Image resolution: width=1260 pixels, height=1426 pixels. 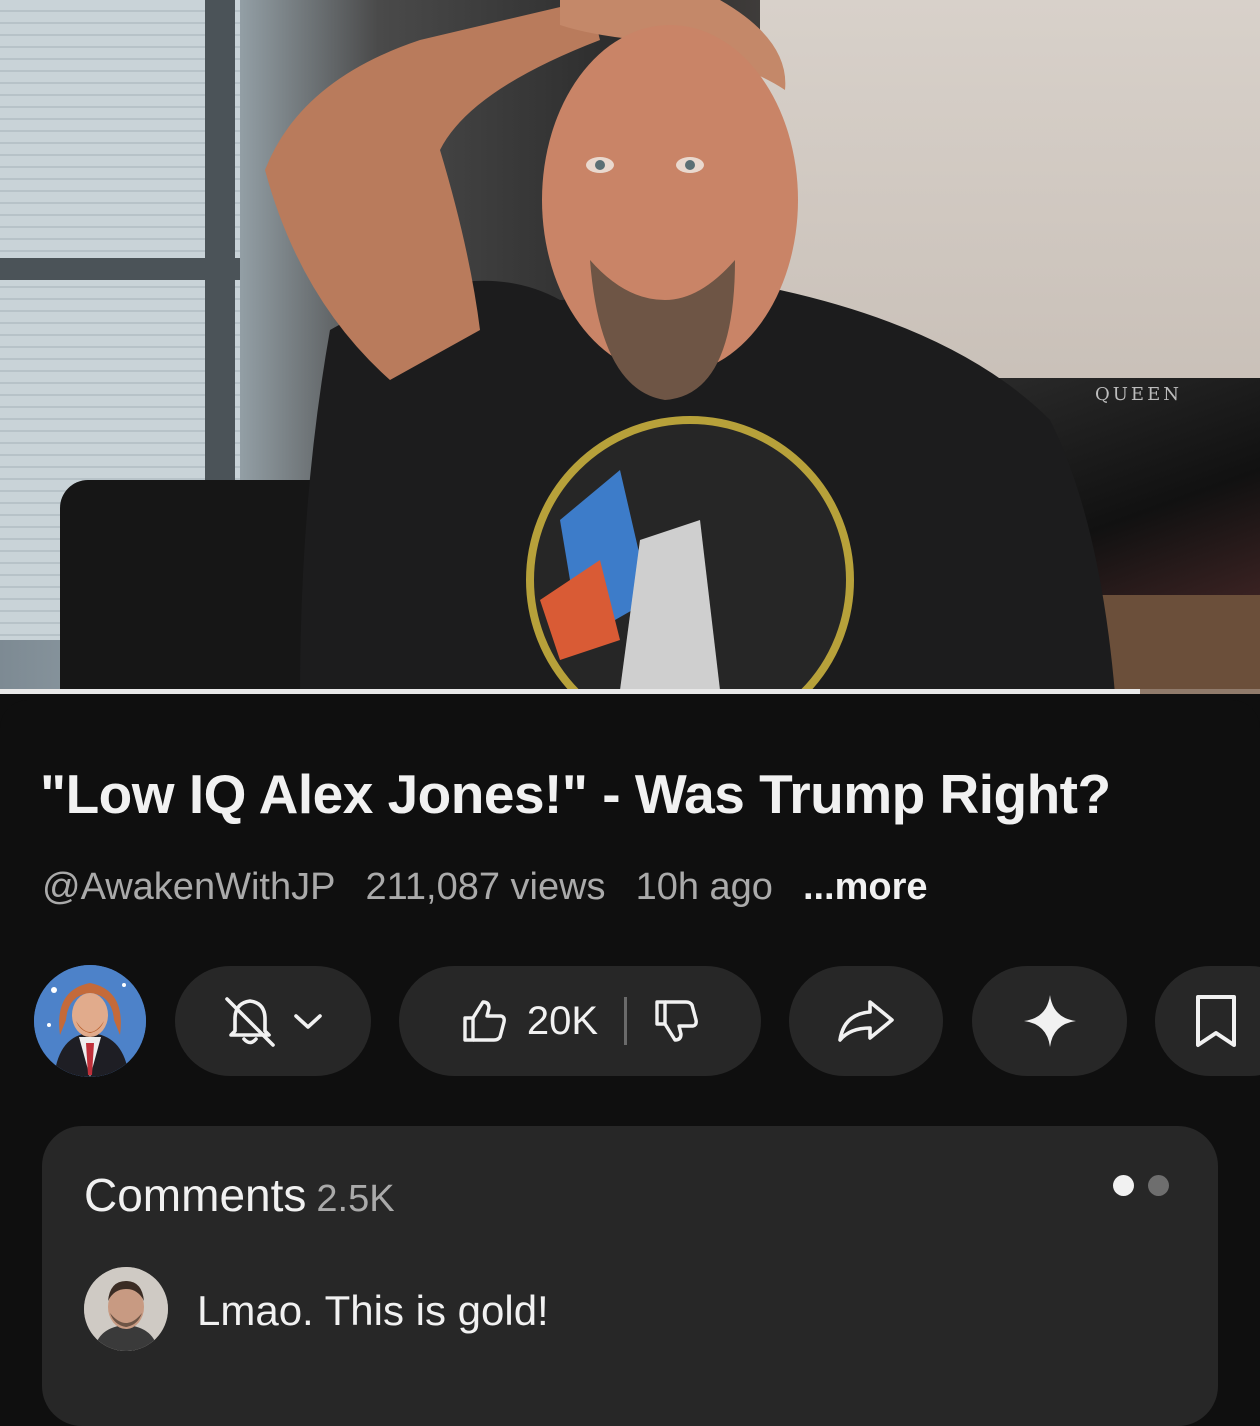 I want to click on sparkle-icon, so click(x=1050, y=1021).